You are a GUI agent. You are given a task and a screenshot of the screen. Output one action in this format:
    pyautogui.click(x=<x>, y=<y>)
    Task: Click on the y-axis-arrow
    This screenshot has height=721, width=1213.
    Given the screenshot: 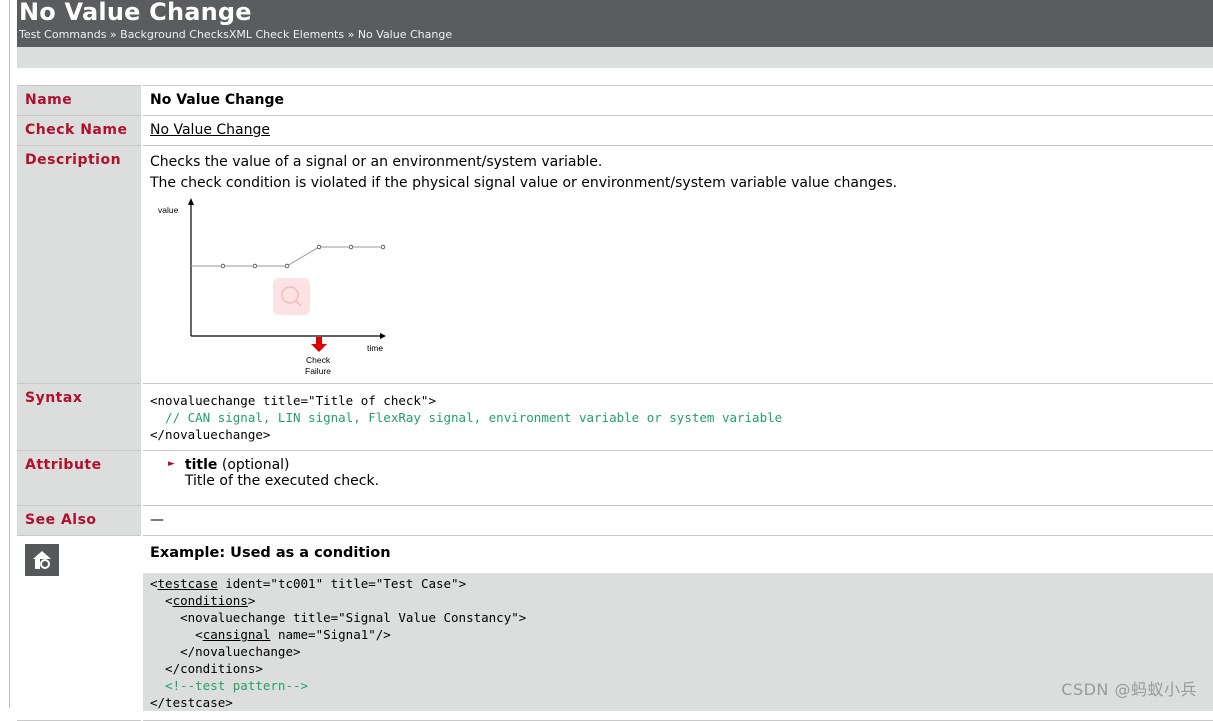 What is the action you would take?
    pyautogui.click(x=191, y=201)
    